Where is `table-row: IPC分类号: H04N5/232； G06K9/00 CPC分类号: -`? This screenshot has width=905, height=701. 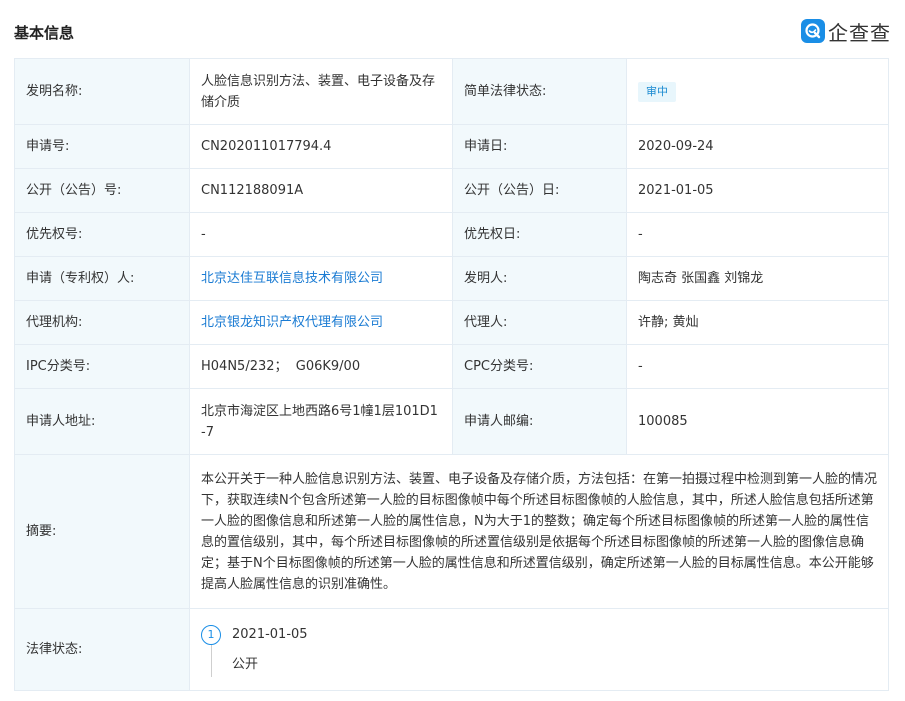 table-row: IPC分类号: H04N5/232； G06K9/00 CPC分类号: - is located at coordinates (451, 366).